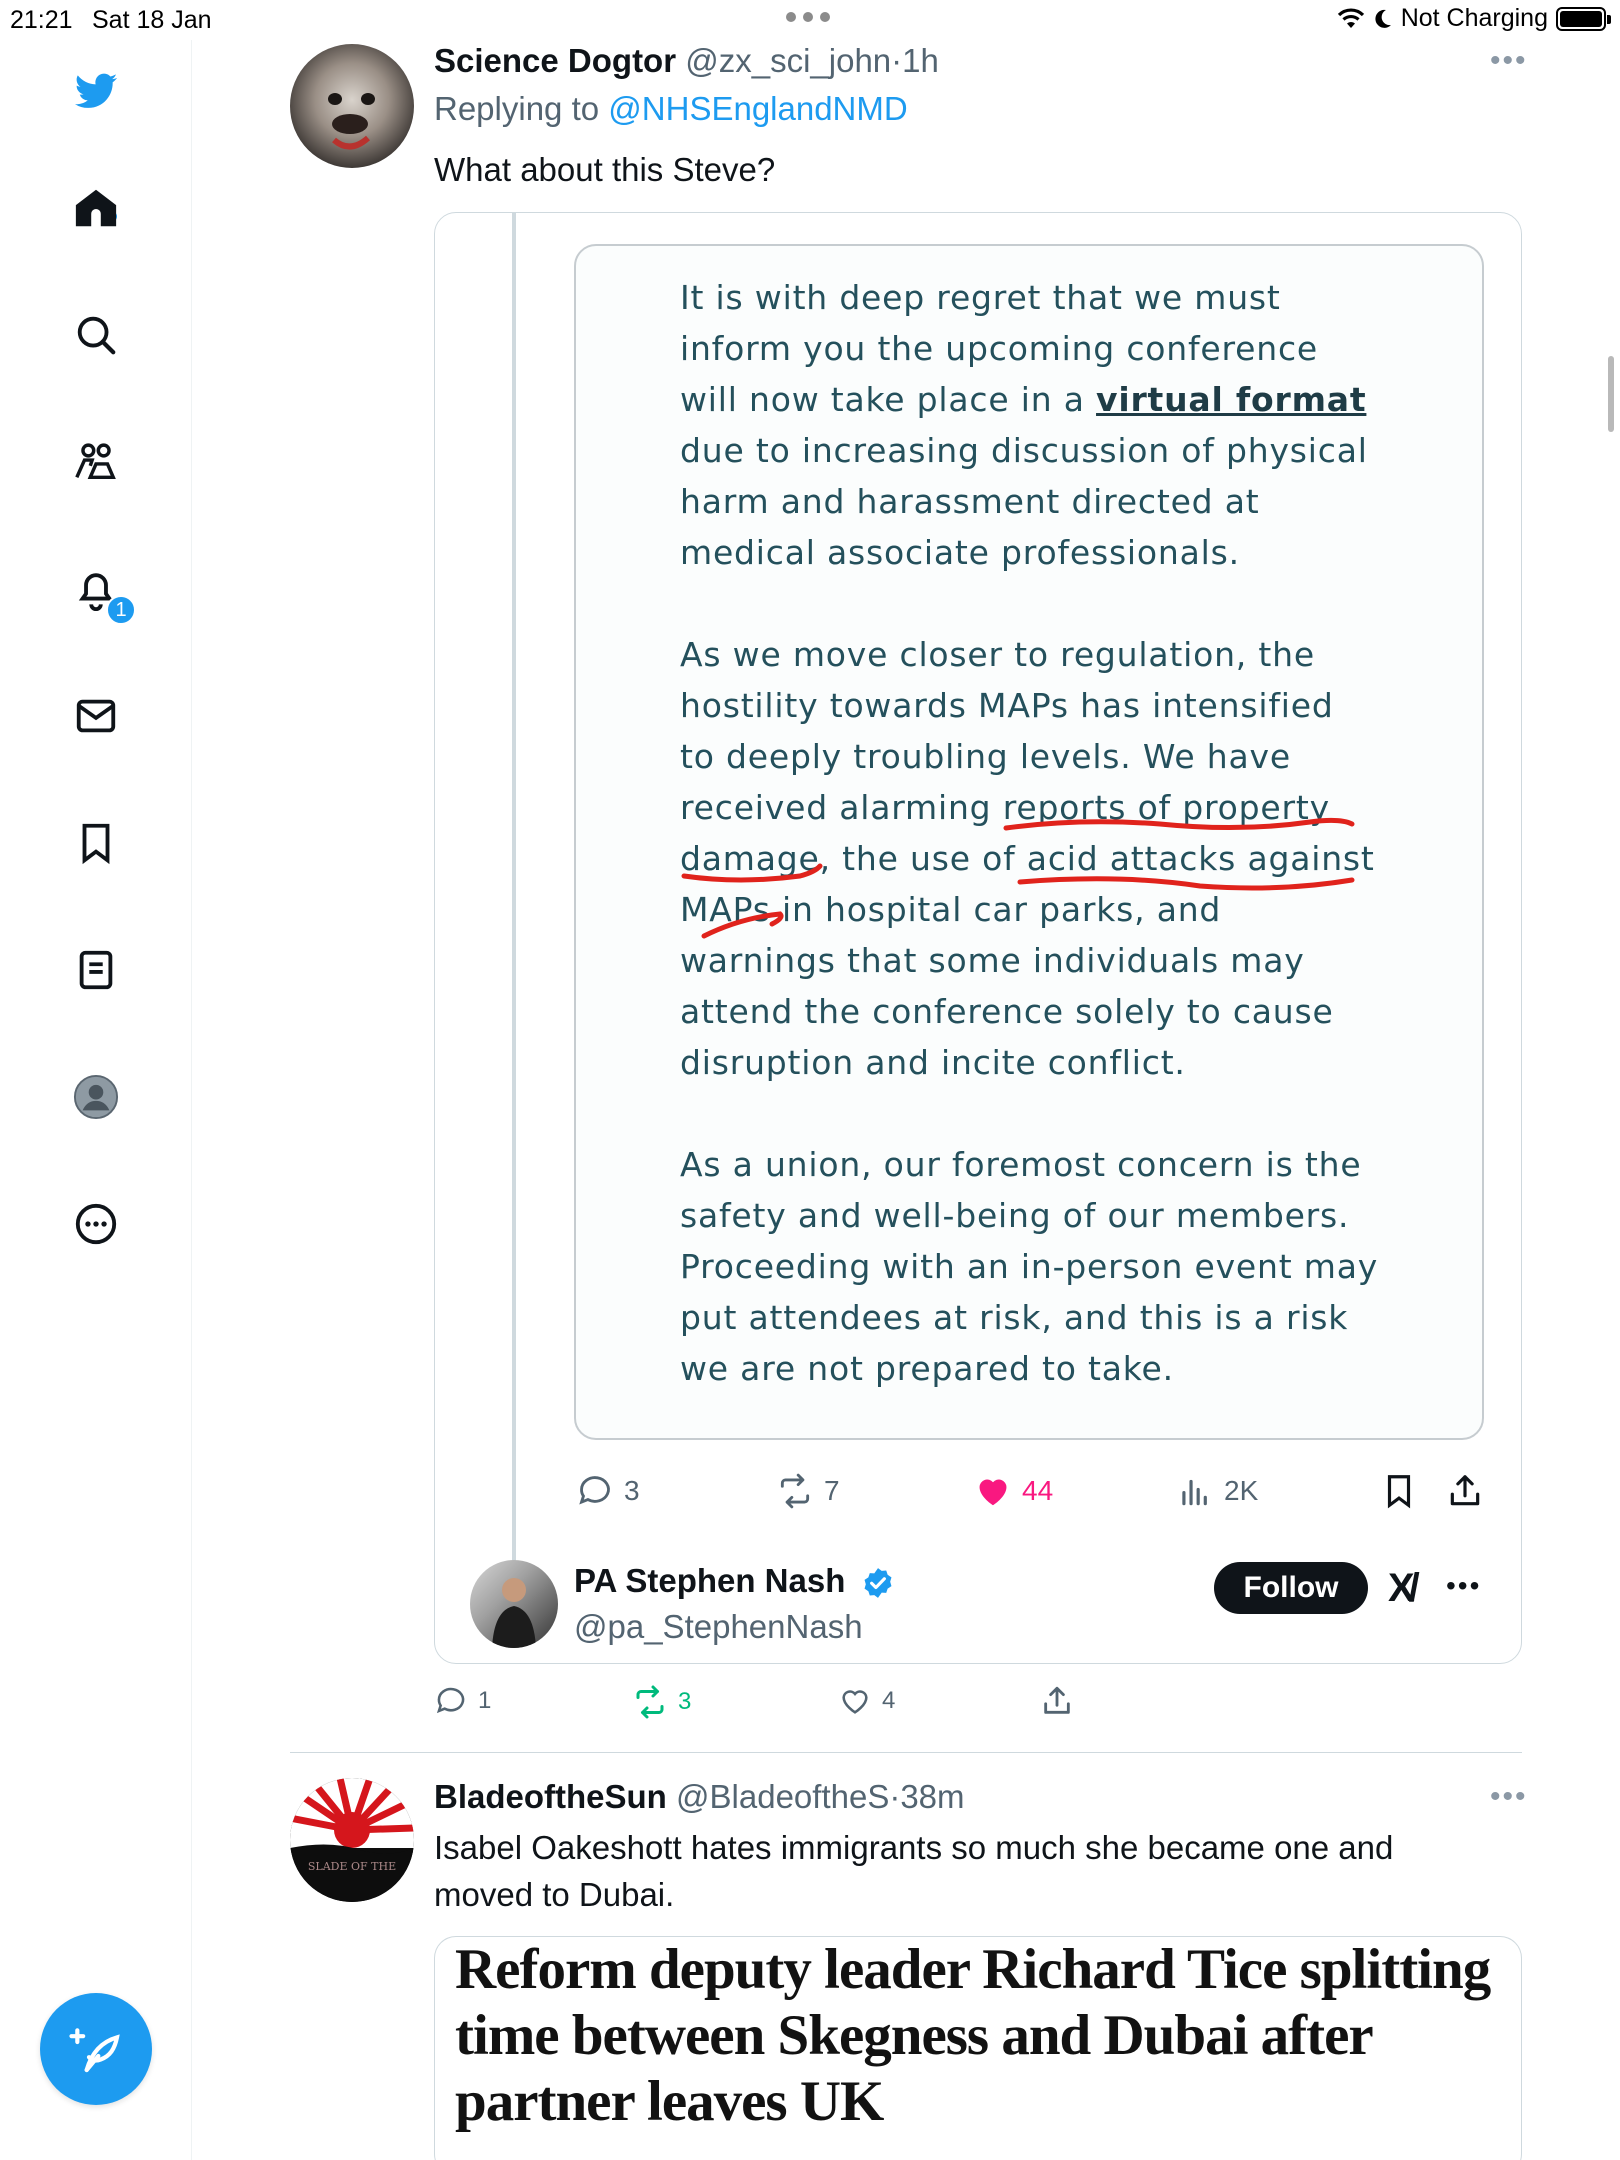 The image size is (1620, 2160). Describe the element at coordinates (96, 1097) in the screenshot. I see `profile-icon` at that location.